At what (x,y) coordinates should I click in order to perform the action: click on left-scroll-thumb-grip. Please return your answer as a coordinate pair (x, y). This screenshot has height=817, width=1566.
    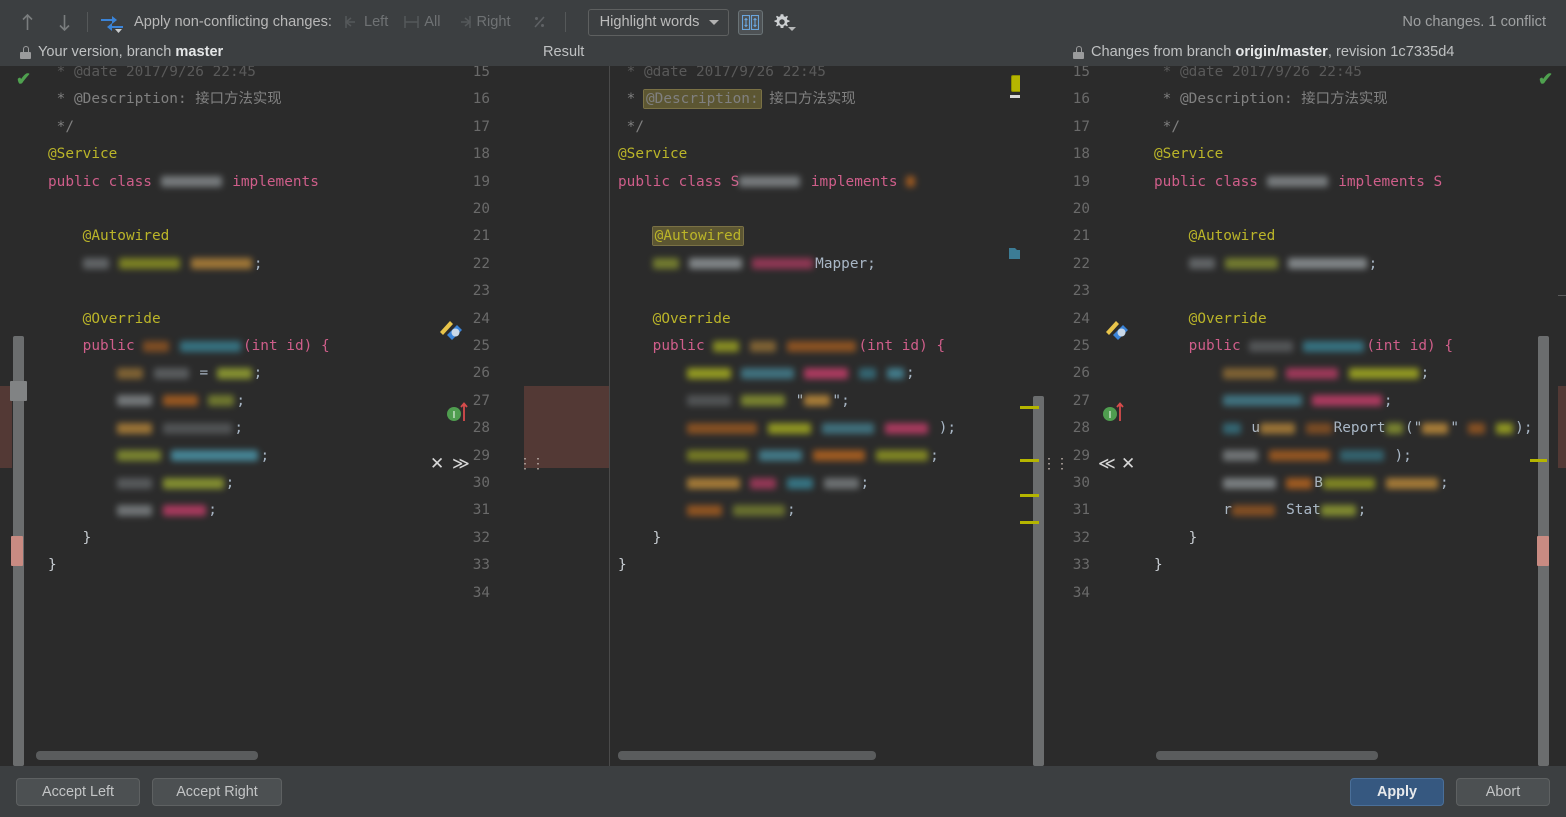
    Looking at the image, I should click on (18, 391).